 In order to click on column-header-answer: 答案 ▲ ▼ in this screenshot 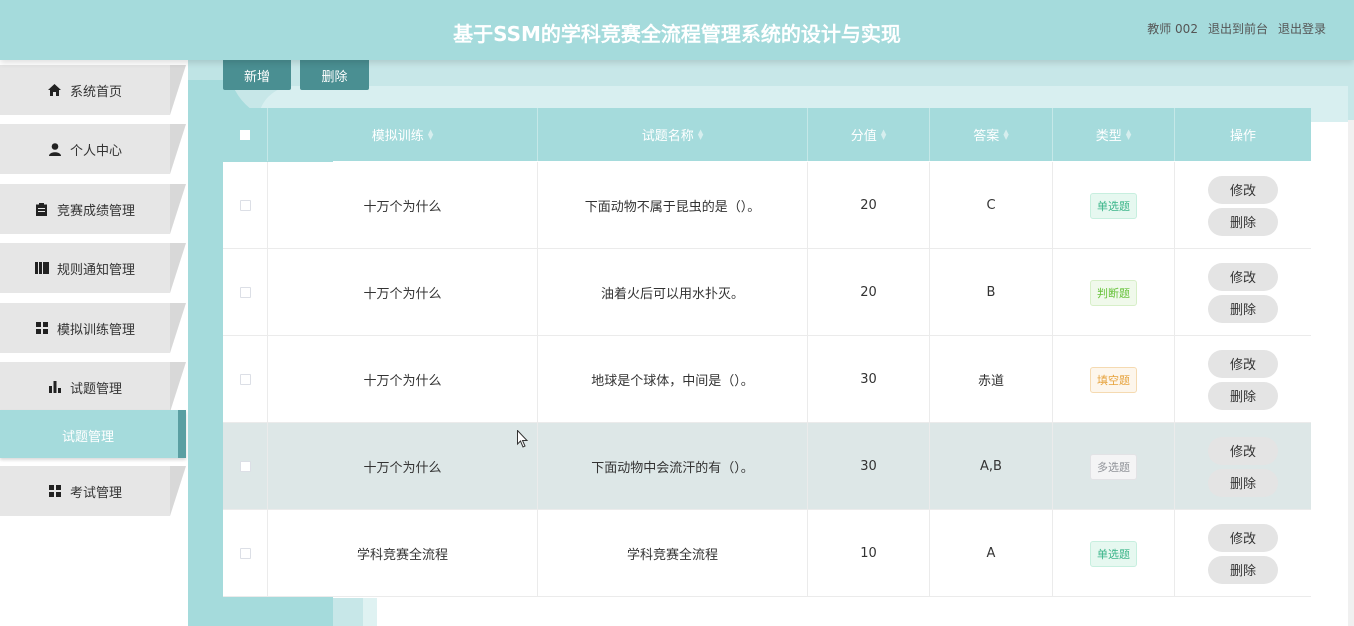, I will do `click(991, 134)`.